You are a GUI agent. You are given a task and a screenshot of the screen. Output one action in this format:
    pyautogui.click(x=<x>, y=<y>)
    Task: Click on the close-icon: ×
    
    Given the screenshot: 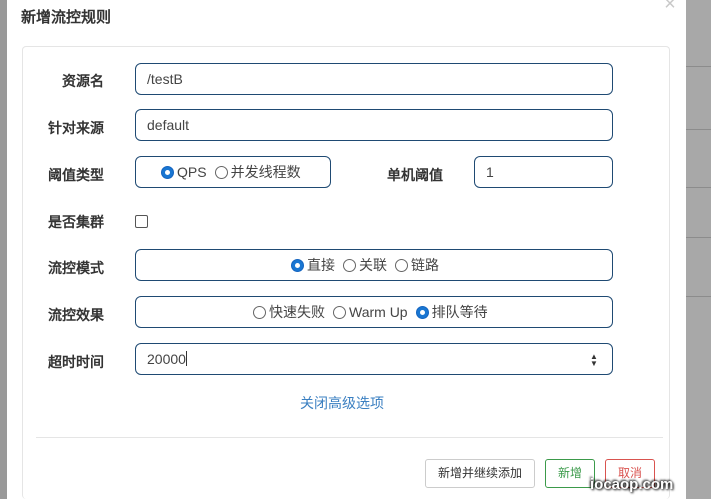 What is the action you would take?
    pyautogui.click(x=670, y=7)
    